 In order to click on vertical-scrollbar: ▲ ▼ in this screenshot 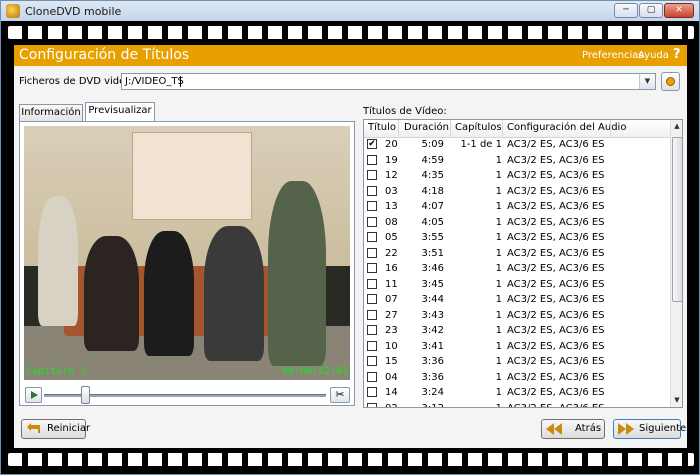, I will do `click(676, 263)`.